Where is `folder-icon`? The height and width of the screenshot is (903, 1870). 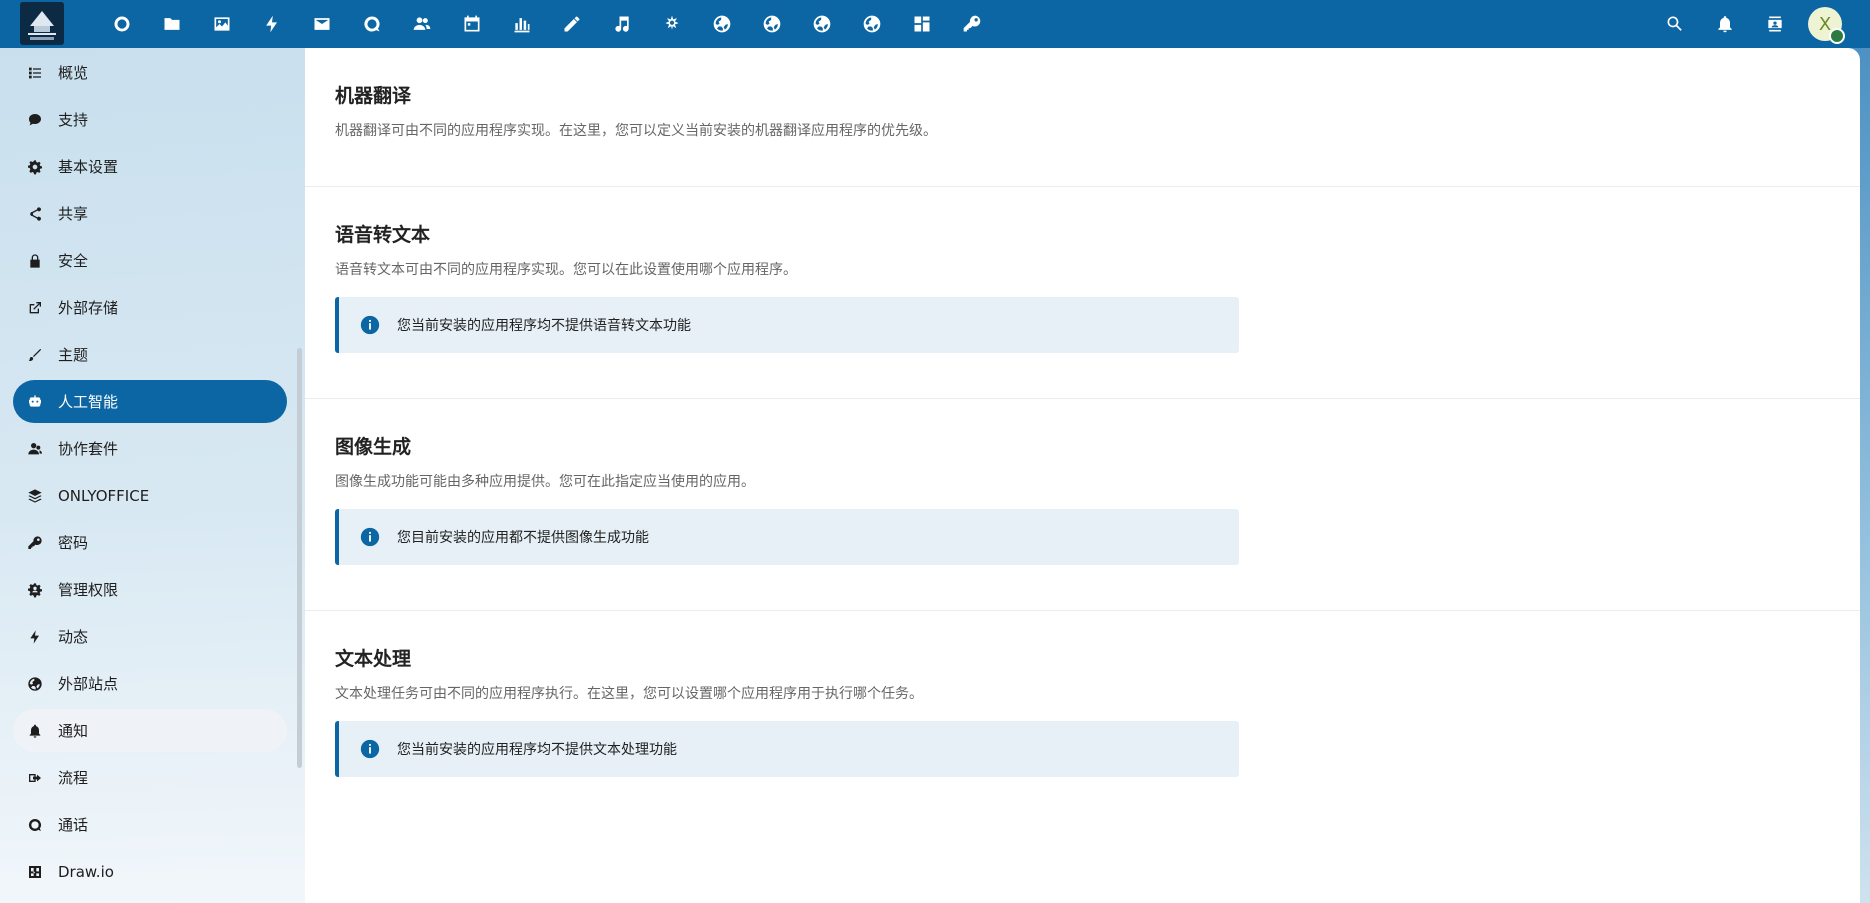 folder-icon is located at coordinates (172, 24).